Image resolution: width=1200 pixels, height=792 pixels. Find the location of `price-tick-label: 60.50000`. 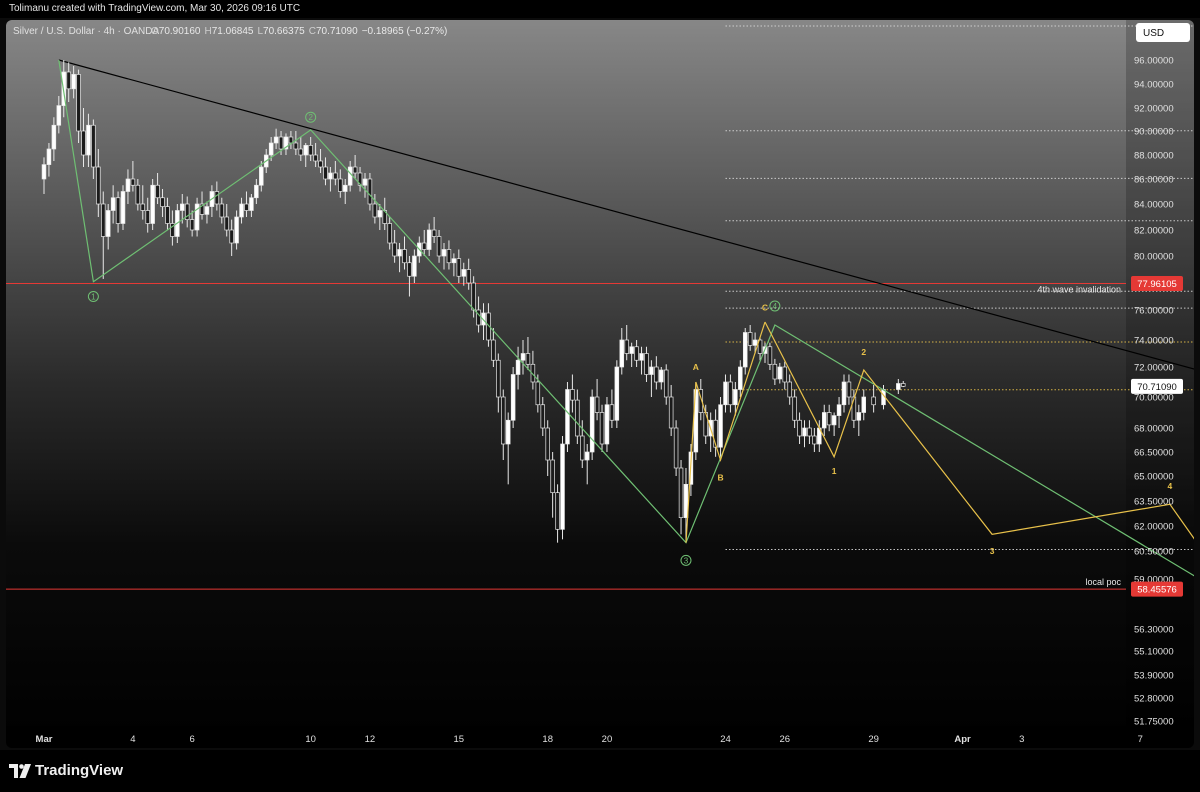

price-tick-label: 60.50000 is located at coordinates (1154, 552).